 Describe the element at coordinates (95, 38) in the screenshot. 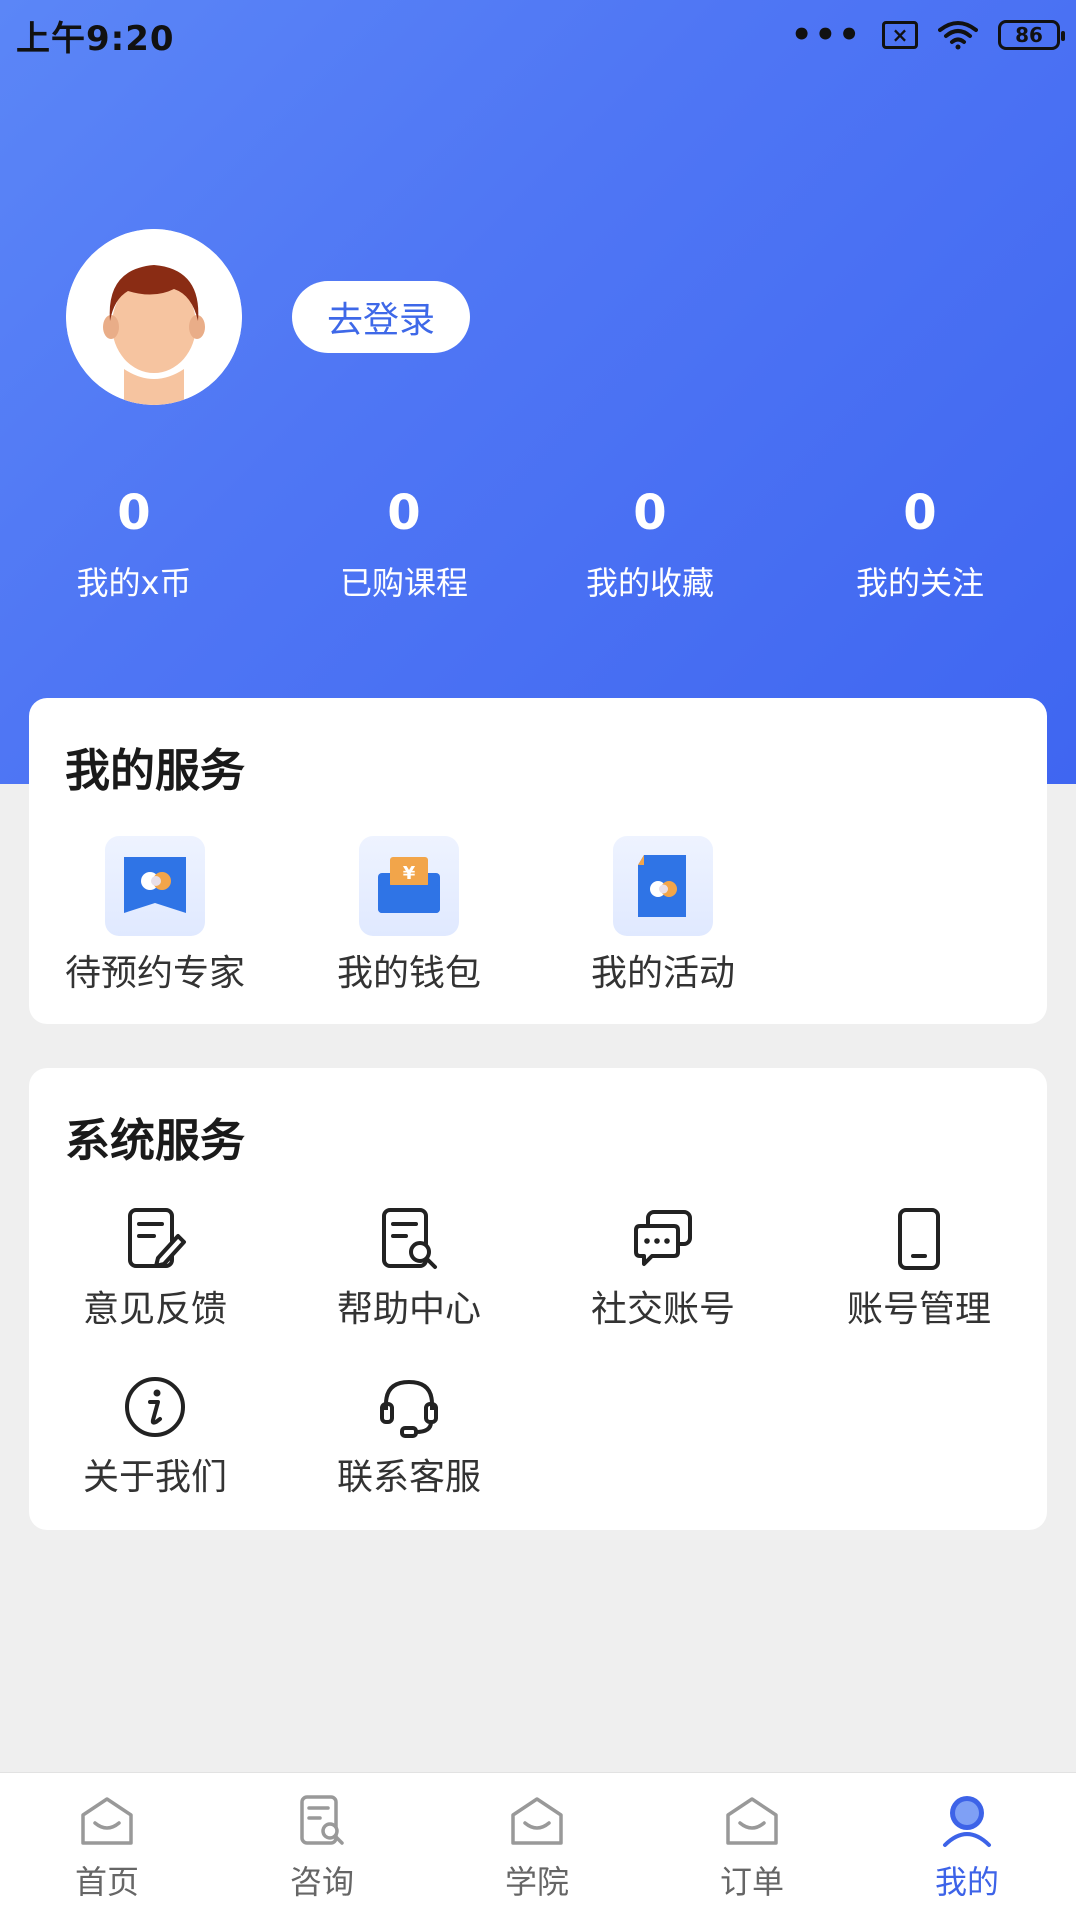

I see `status-time: 上午9:20` at that location.